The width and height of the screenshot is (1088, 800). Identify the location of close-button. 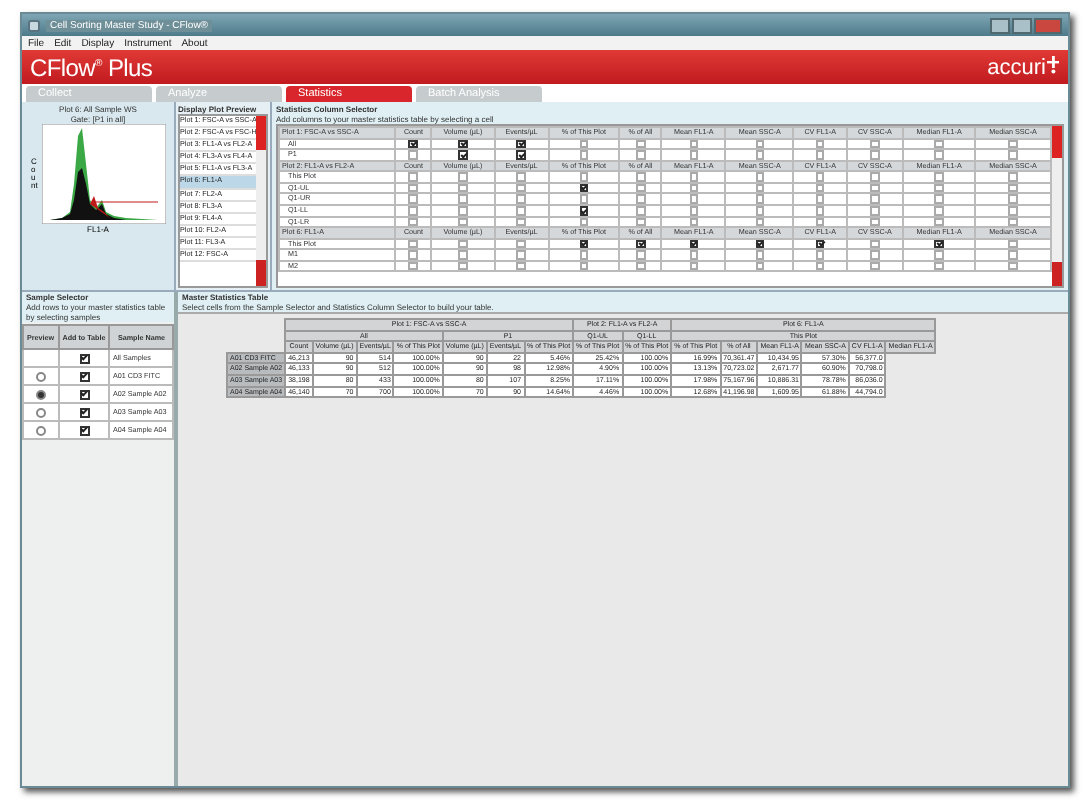
(1048, 25).